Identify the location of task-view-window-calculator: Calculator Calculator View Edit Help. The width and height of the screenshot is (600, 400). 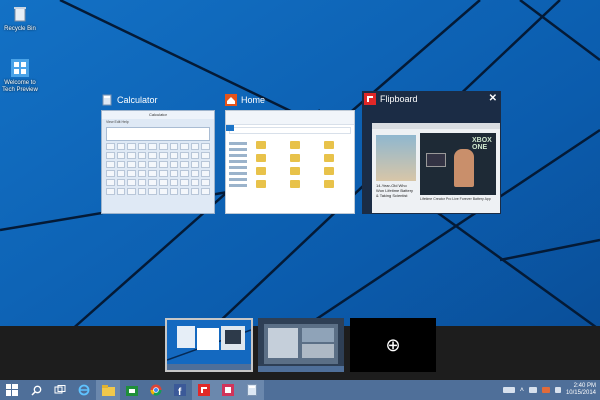
(158, 153).